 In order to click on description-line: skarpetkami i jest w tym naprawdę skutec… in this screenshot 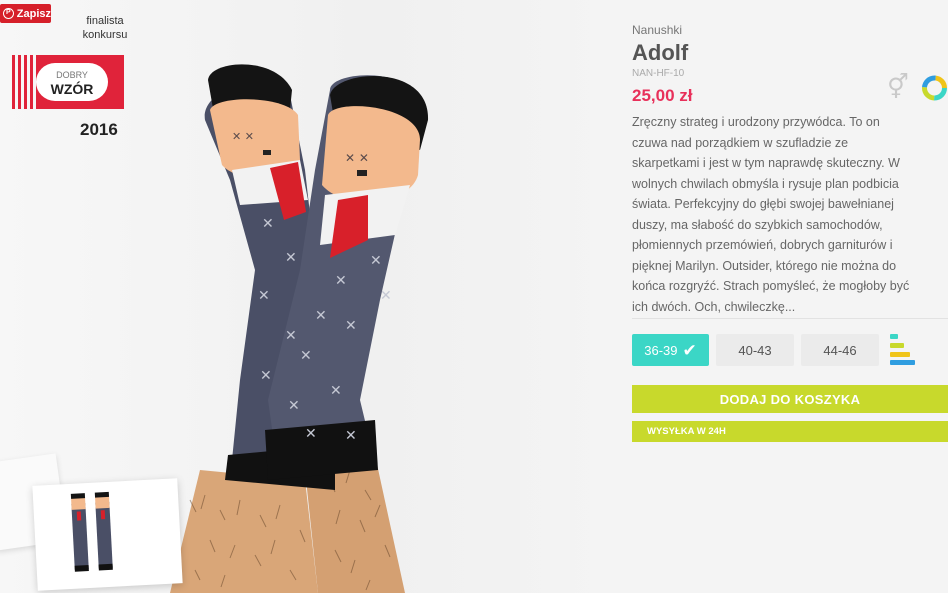, I will do `click(766, 163)`.